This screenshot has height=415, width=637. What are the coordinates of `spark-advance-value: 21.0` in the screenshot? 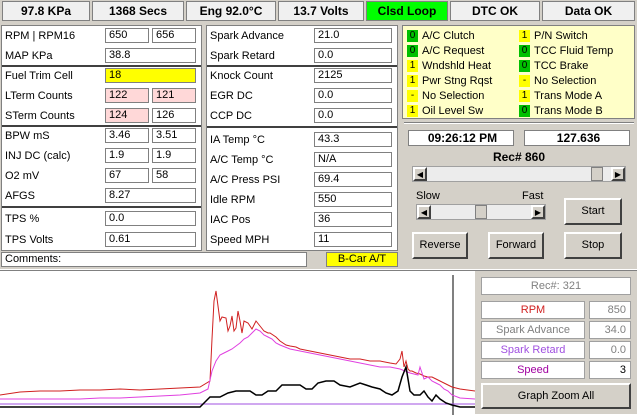 It's located at (353, 35).